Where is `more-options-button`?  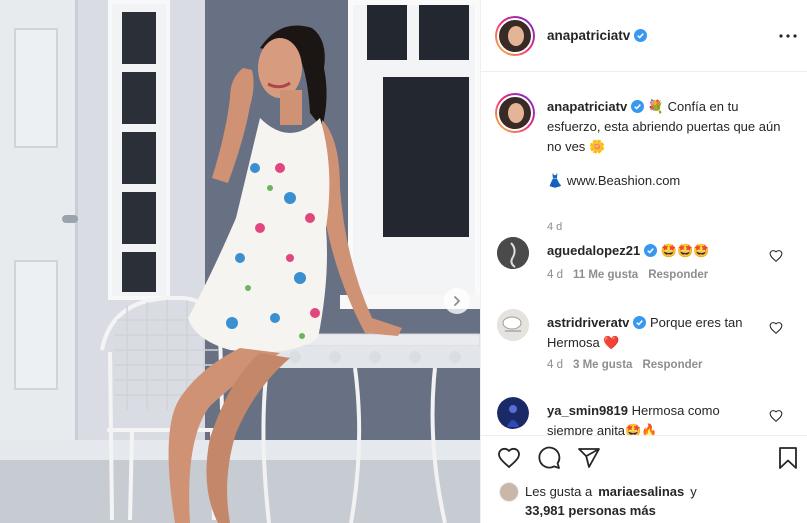 more-options-button is located at coordinates (788, 36).